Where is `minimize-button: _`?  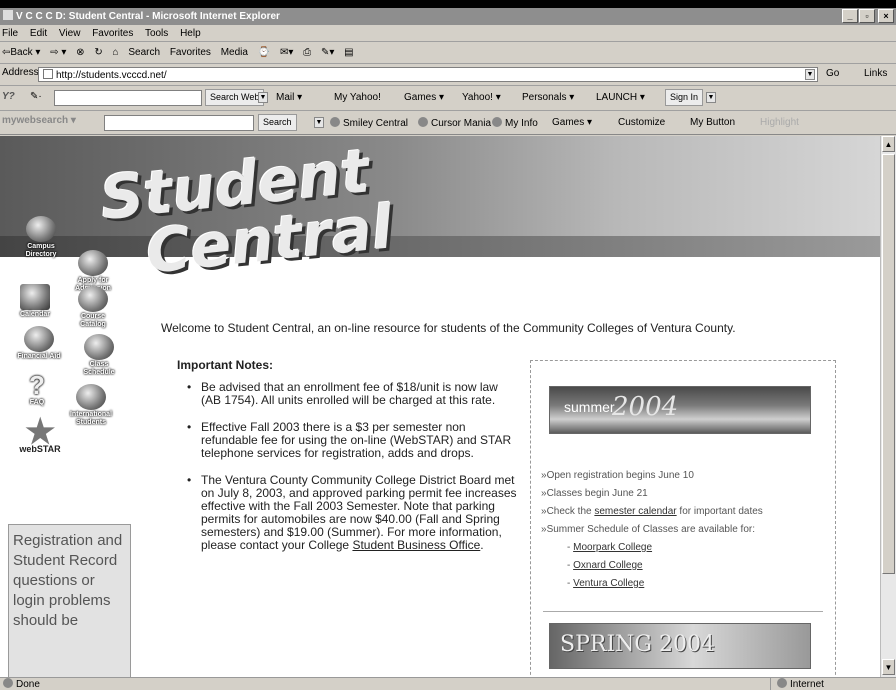
minimize-button: _ is located at coordinates (850, 16).